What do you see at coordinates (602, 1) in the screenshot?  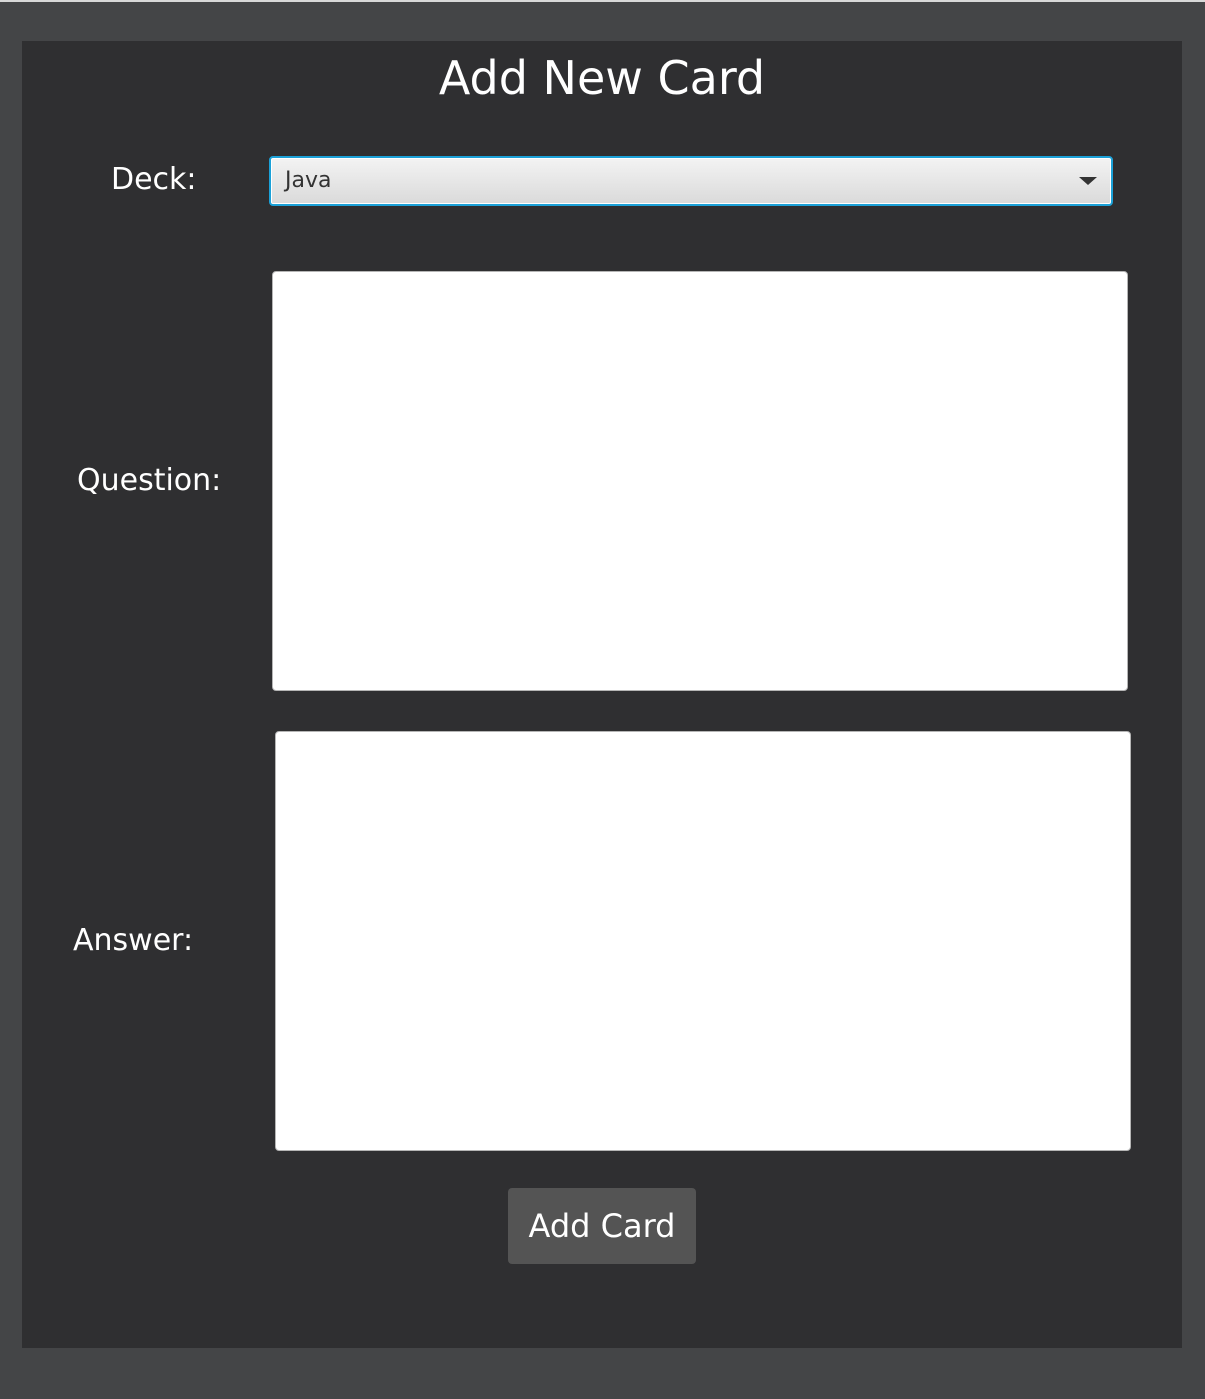 I see `window-top-edge` at bounding box center [602, 1].